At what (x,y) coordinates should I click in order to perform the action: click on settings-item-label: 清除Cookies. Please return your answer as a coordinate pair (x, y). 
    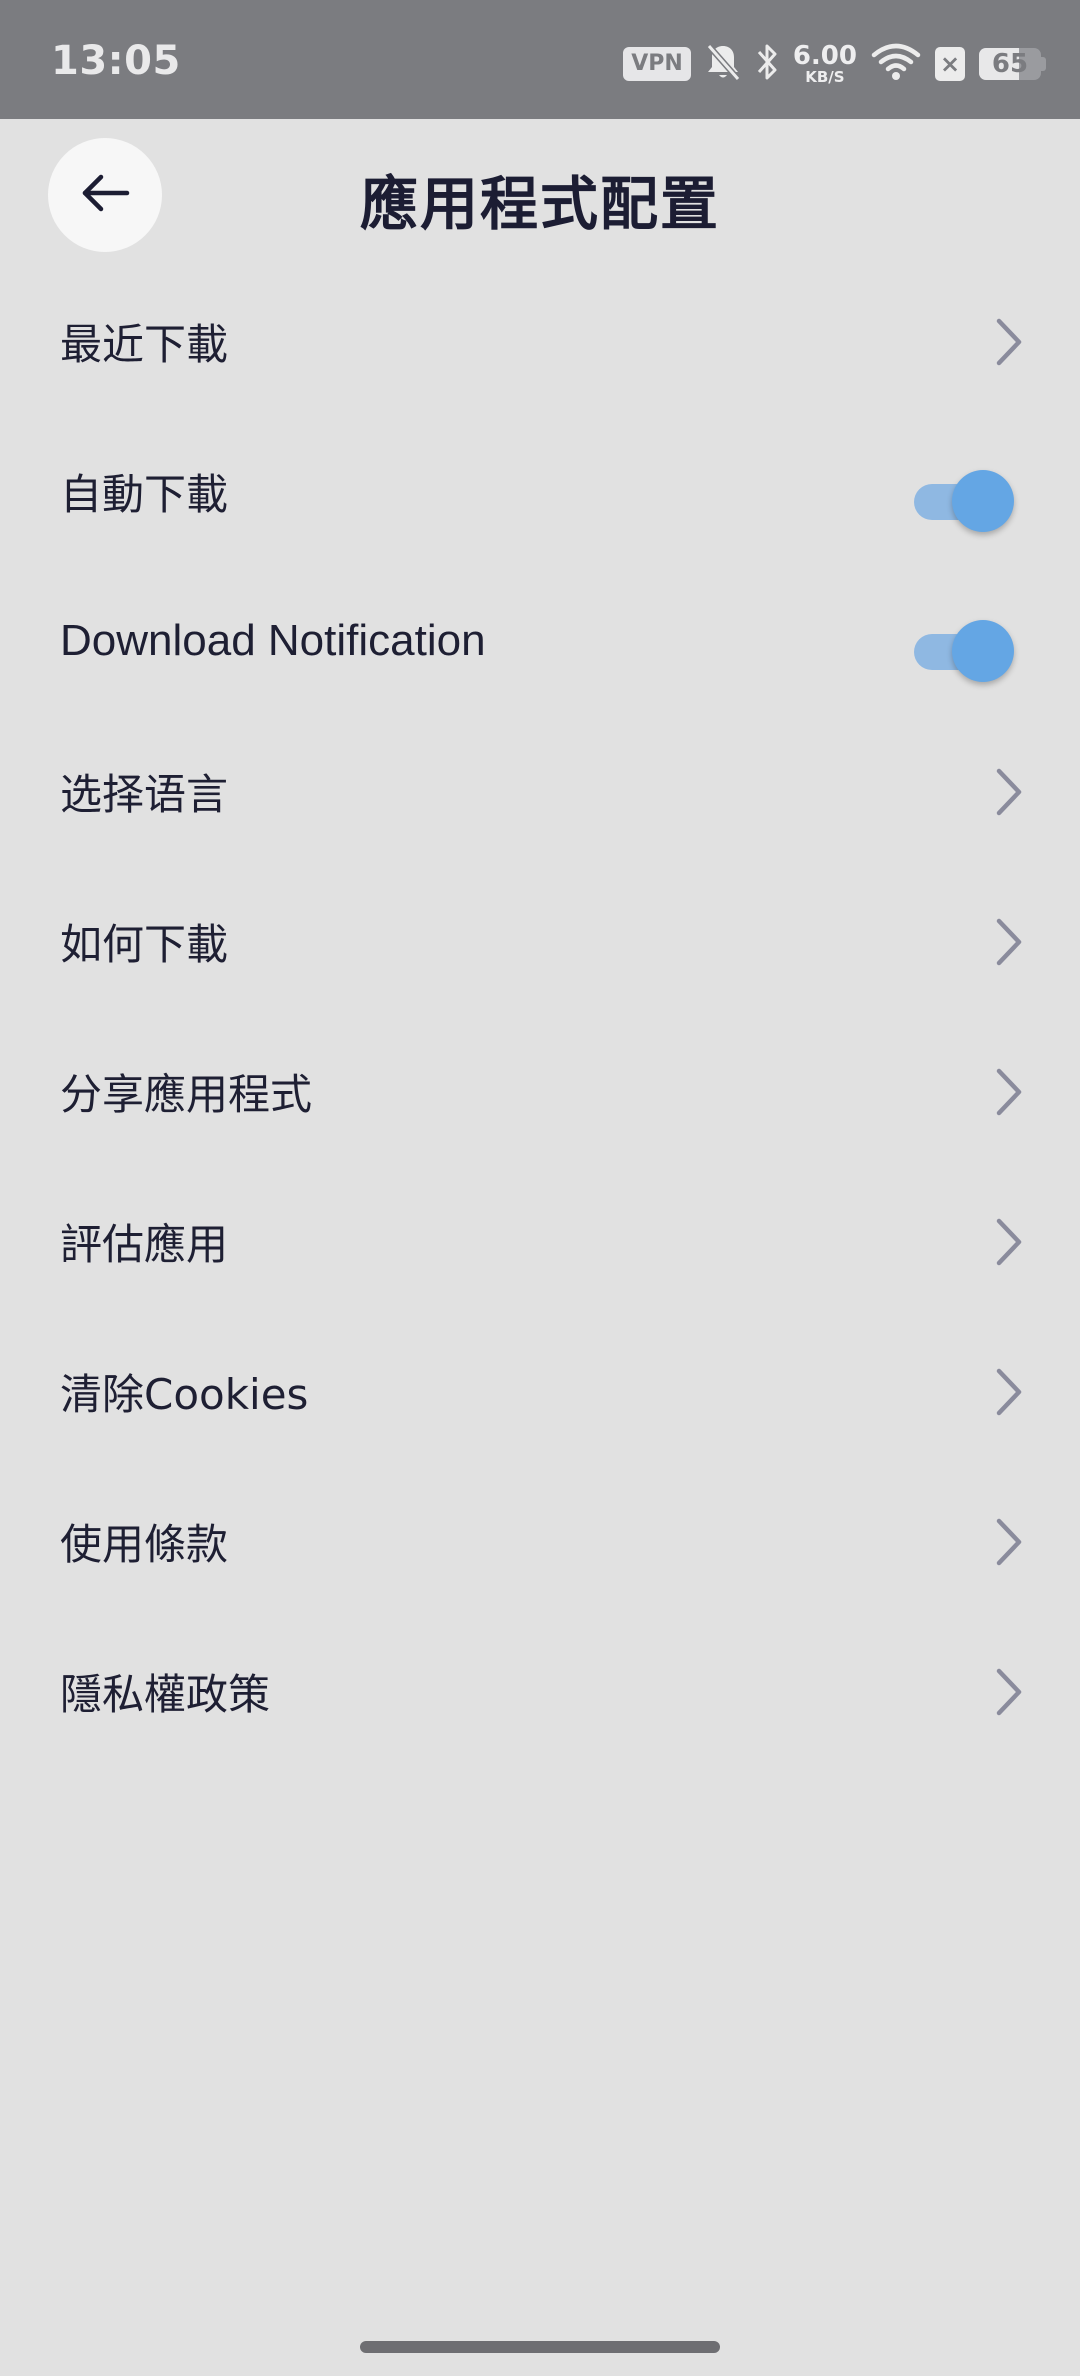
    Looking at the image, I should click on (184, 1394).